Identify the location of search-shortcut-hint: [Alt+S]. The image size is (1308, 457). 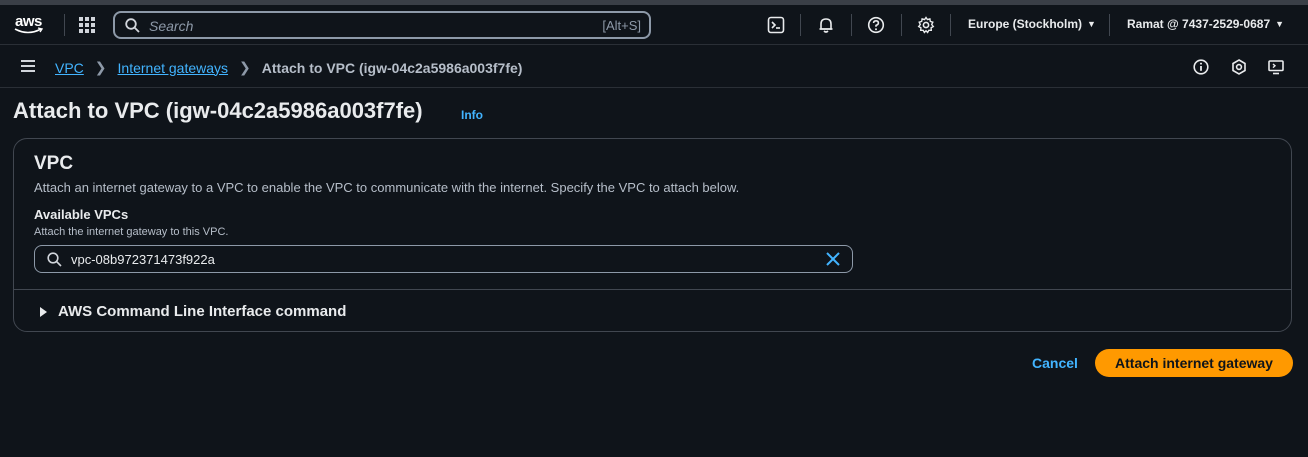
(621, 25).